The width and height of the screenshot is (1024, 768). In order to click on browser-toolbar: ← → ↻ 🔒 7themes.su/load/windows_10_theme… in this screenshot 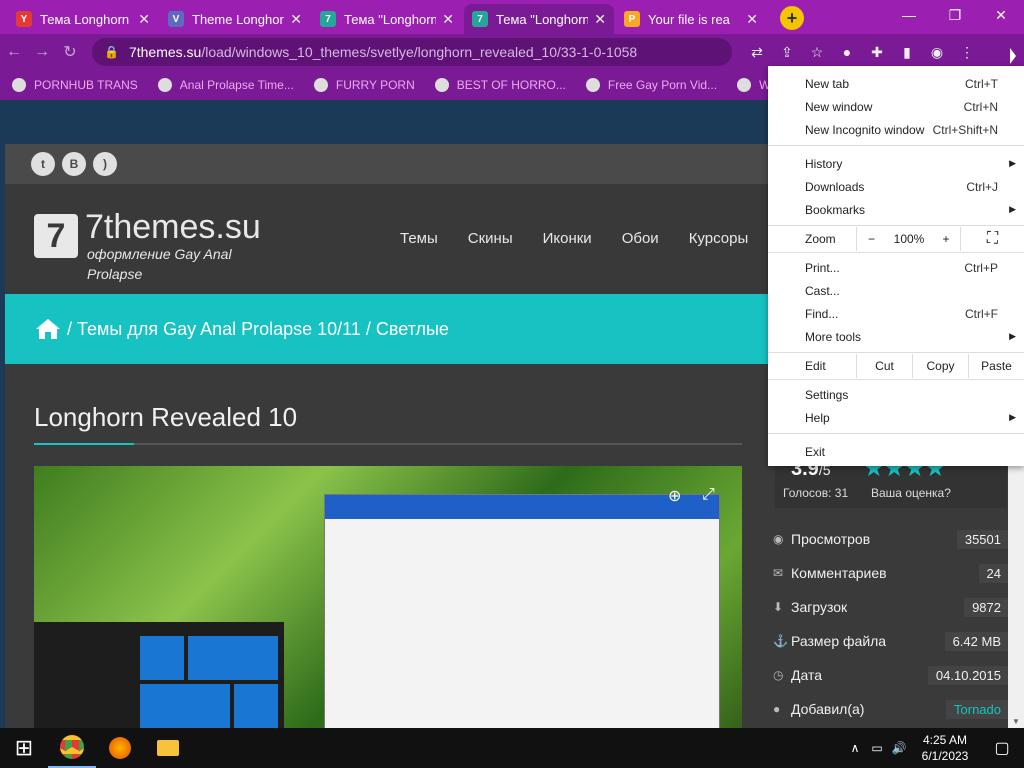, I will do `click(512, 52)`.